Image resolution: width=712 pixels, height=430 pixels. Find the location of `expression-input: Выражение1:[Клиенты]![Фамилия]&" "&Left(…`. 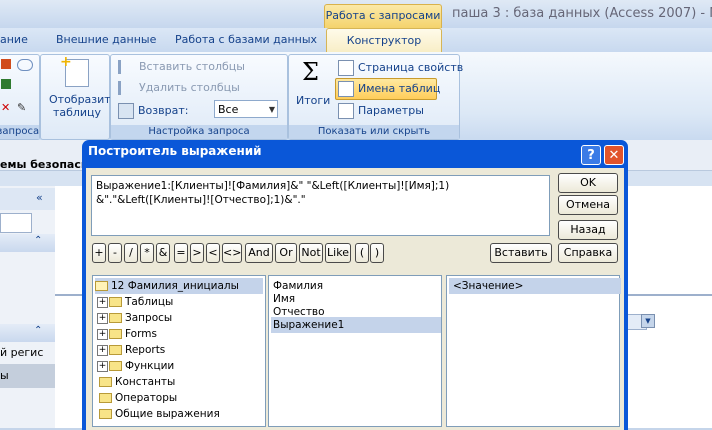

expression-input: Выражение1:[Клиенты]![Фамилия]&" "&Left(… is located at coordinates (320, 205).